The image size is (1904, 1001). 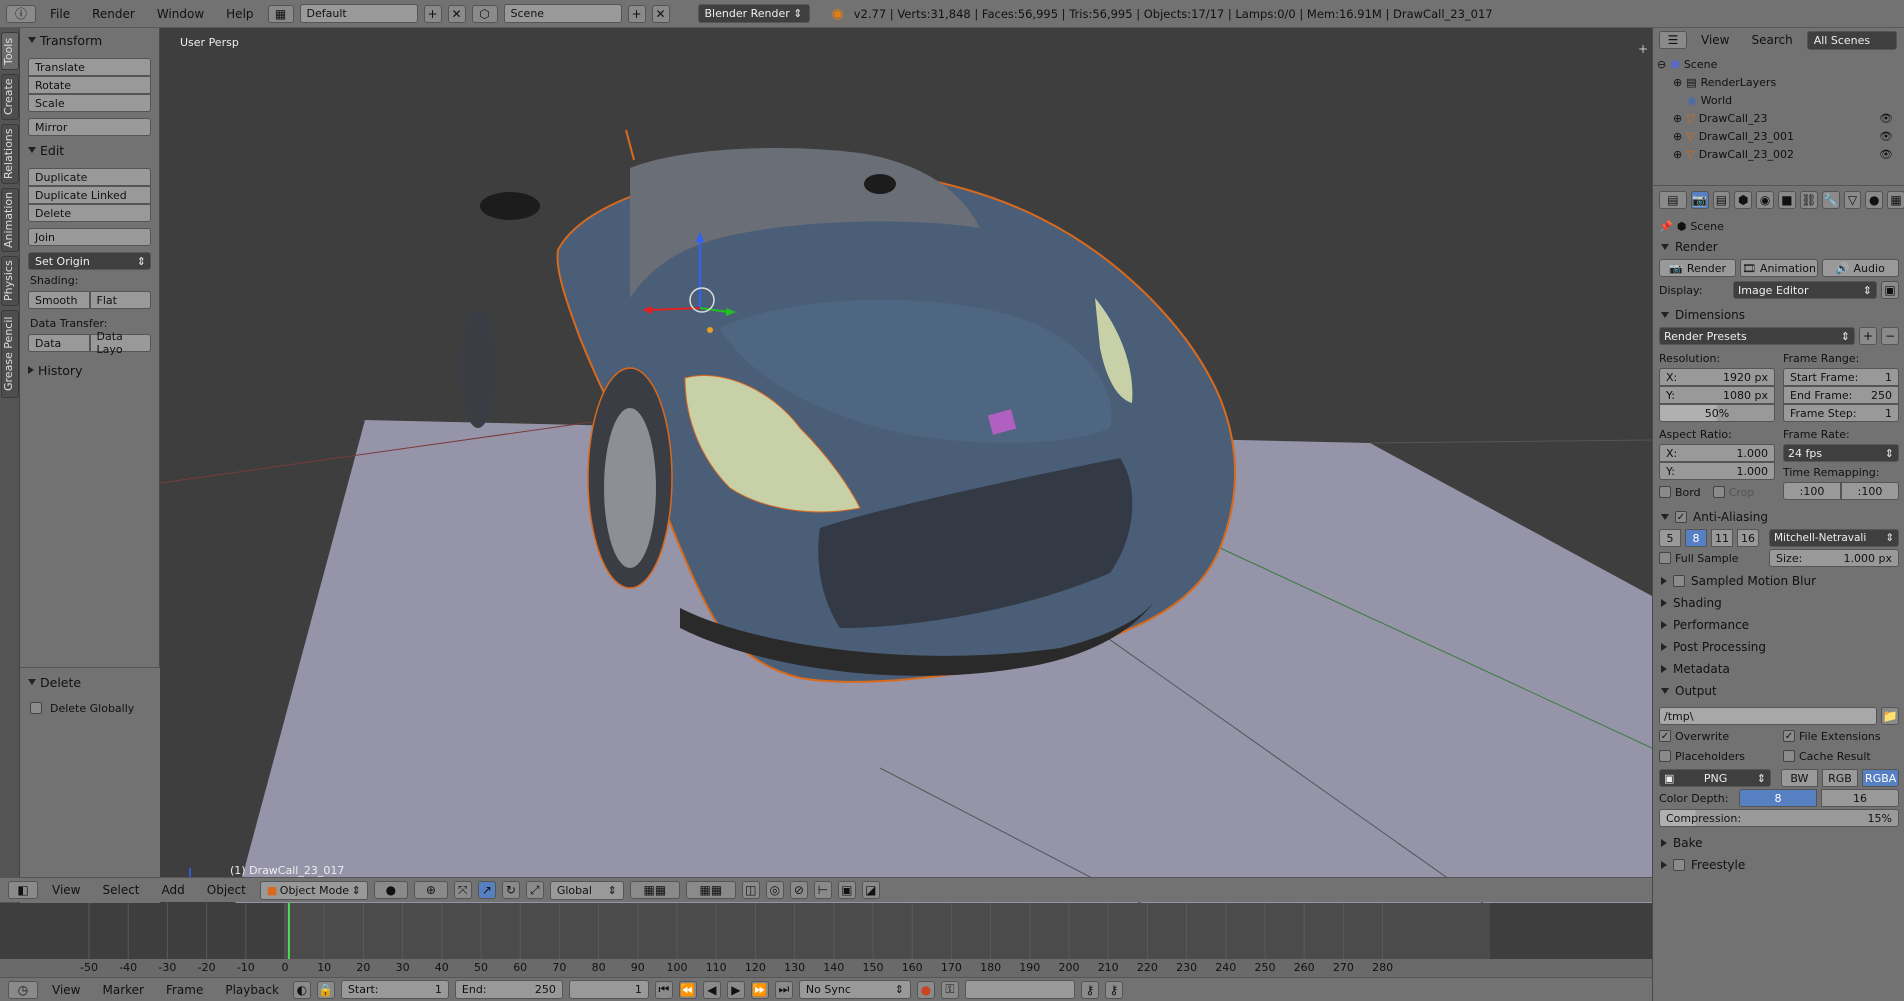 What do you see at coordinates (1779, 268) in the screenshot?
I see `animation-button: 🎞 Animation` at bounding box center [1779, 268].